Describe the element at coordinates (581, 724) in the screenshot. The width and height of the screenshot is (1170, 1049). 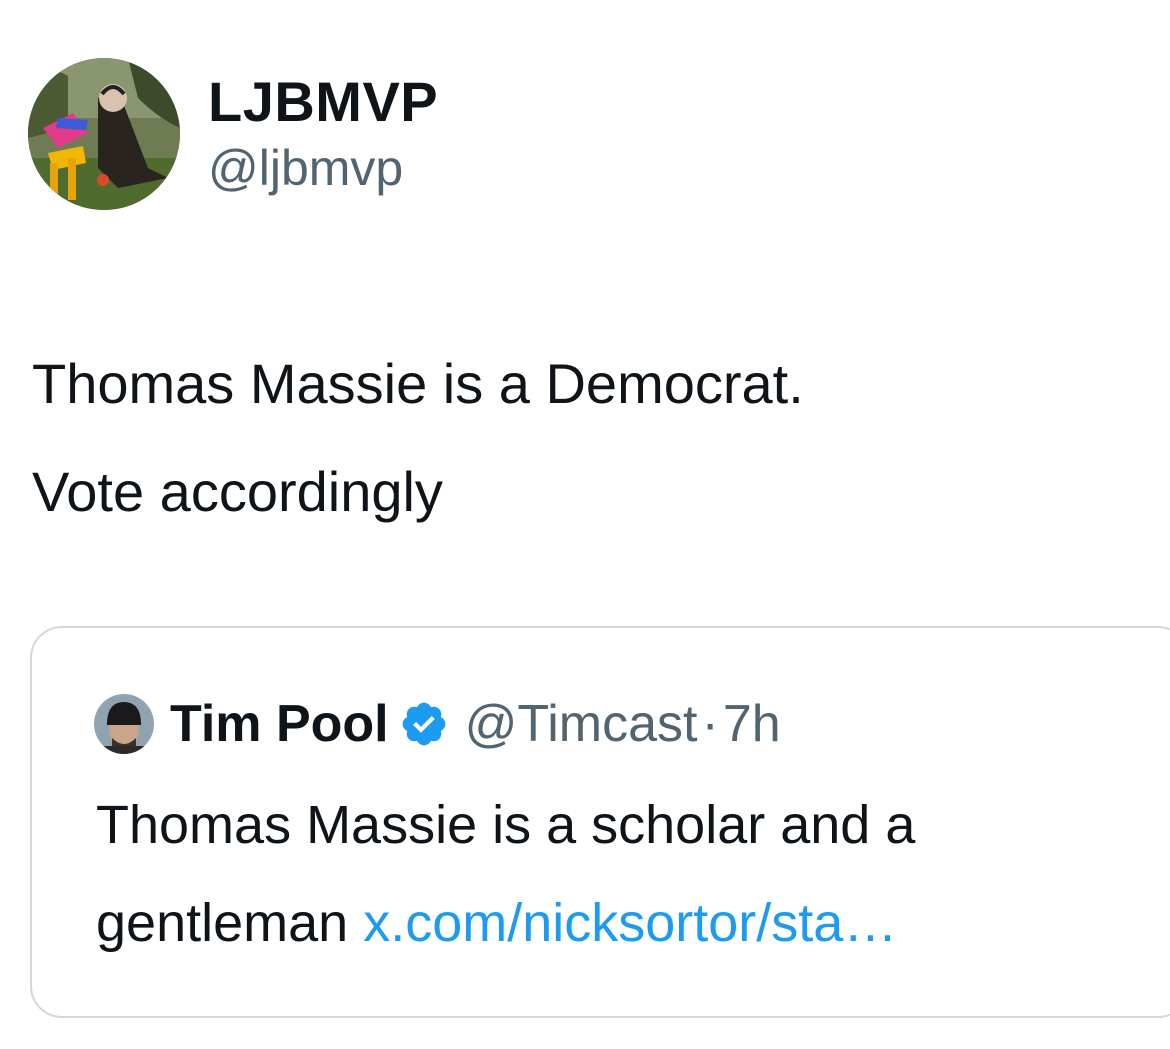
I see `quoted-author-handle: @Timcast` at that location.